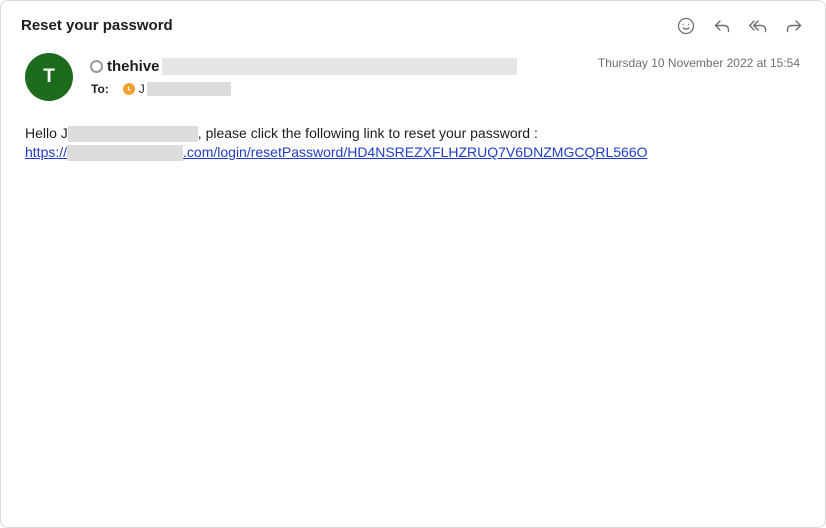 Image resolution: width=826 pixels, height=528 pixels. I want to click on message-toolbar, so click(740, 26).